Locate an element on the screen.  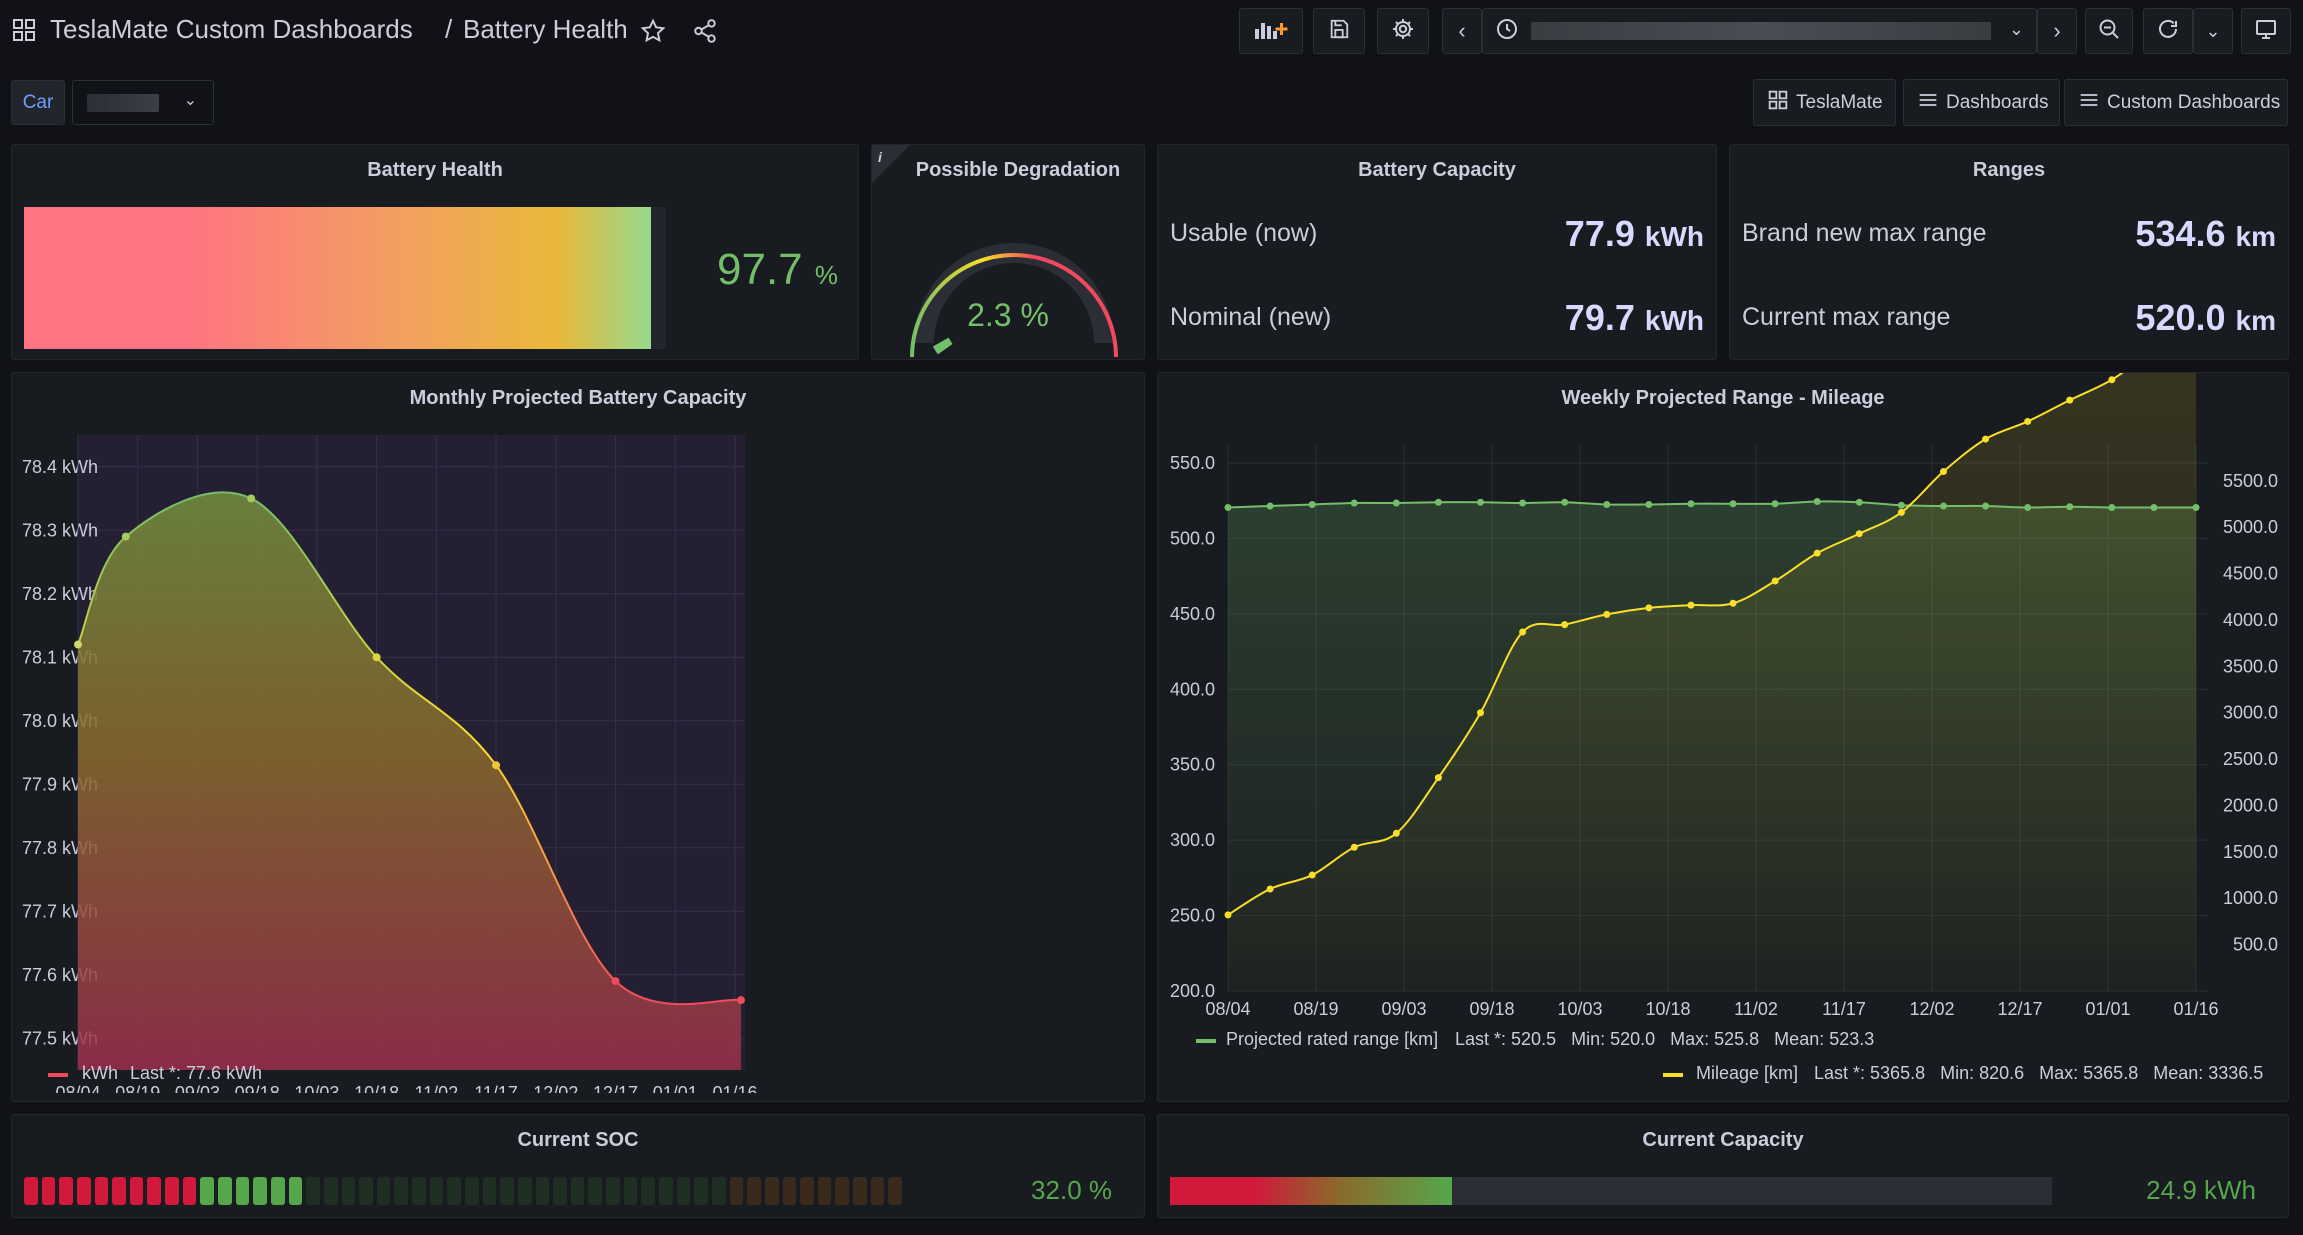
time-range-back-button: ‹ is located at coordinates (1462, 31).